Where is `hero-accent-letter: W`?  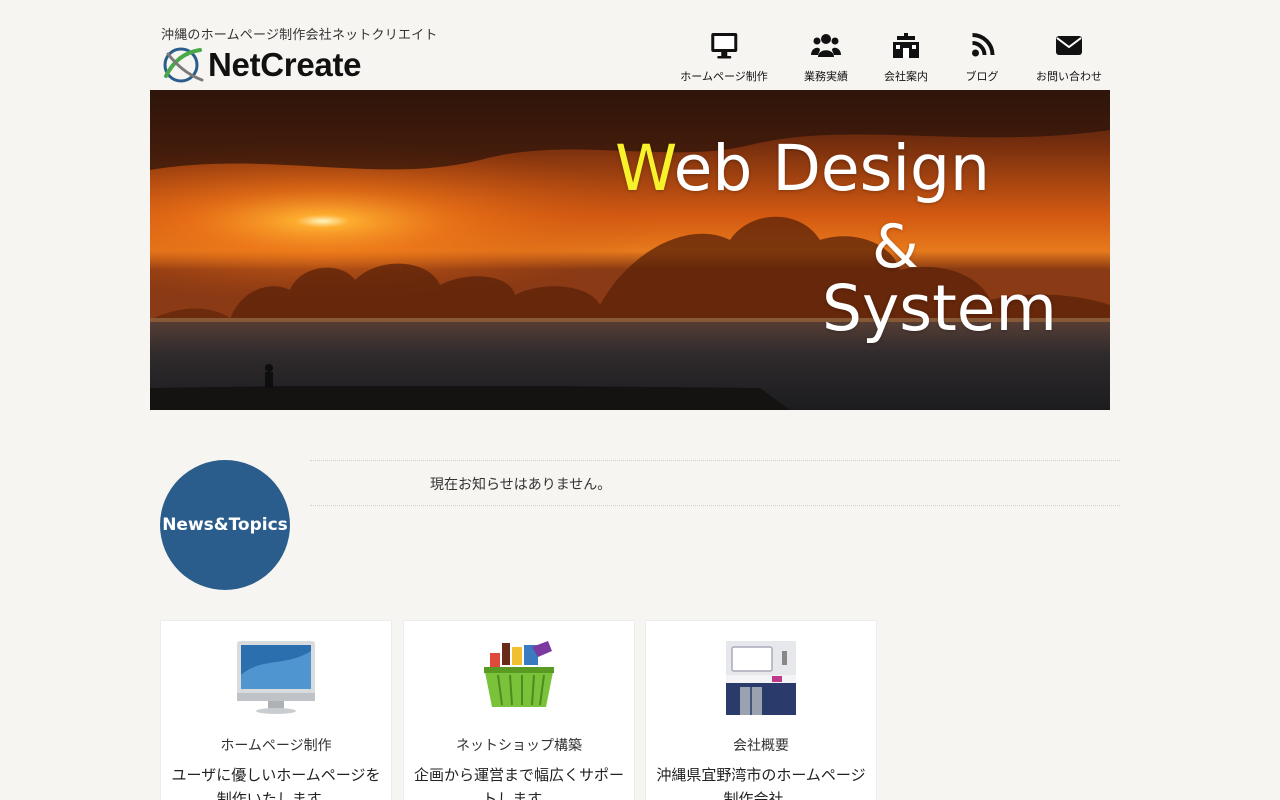 hero-accent-letter: W is located at coordinates (644, 168).